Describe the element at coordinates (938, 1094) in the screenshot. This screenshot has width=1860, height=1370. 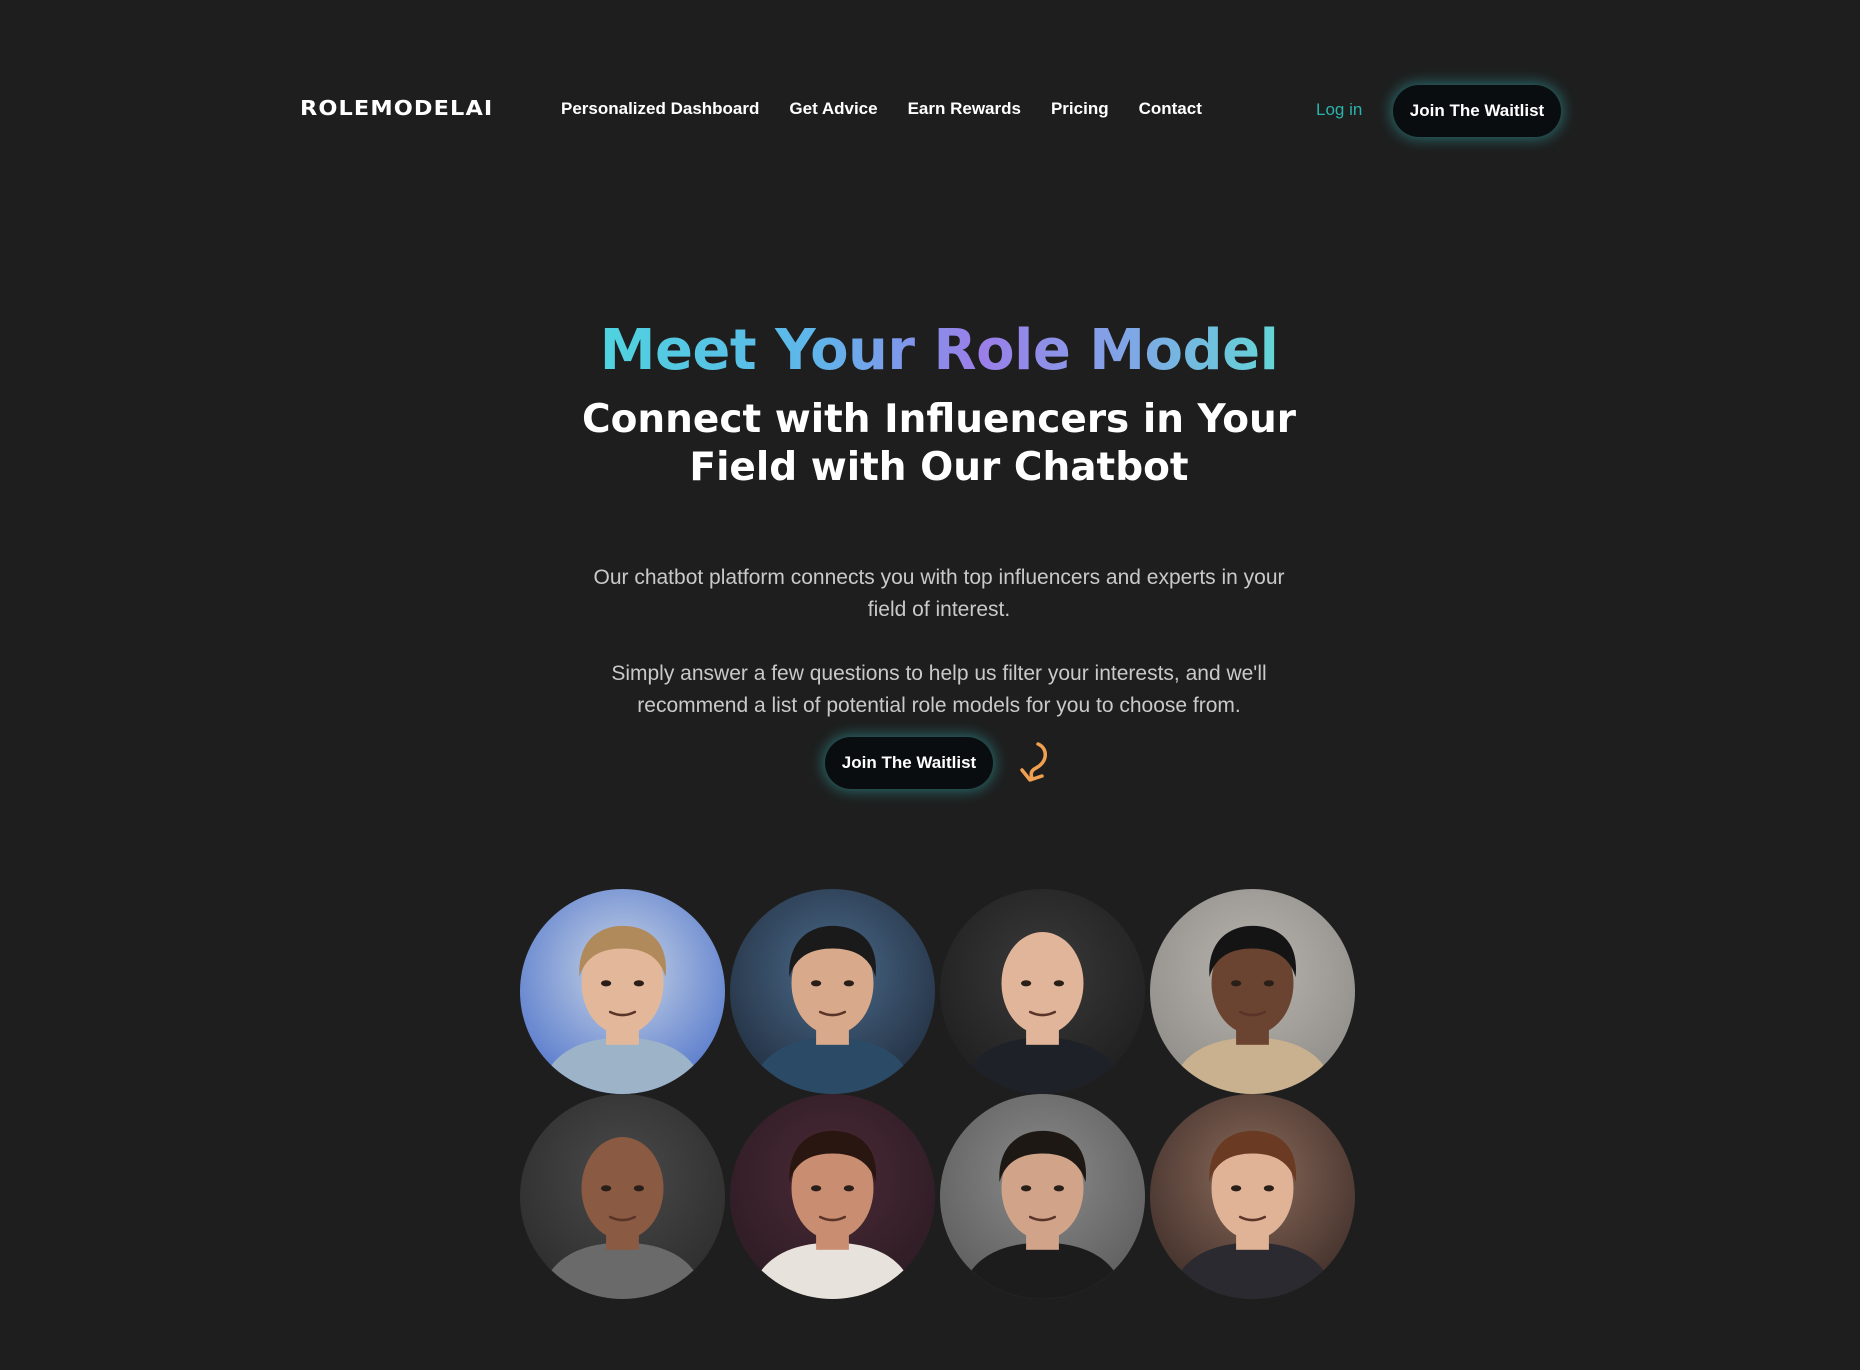
I see `role-model-avatar-grid` at that location.